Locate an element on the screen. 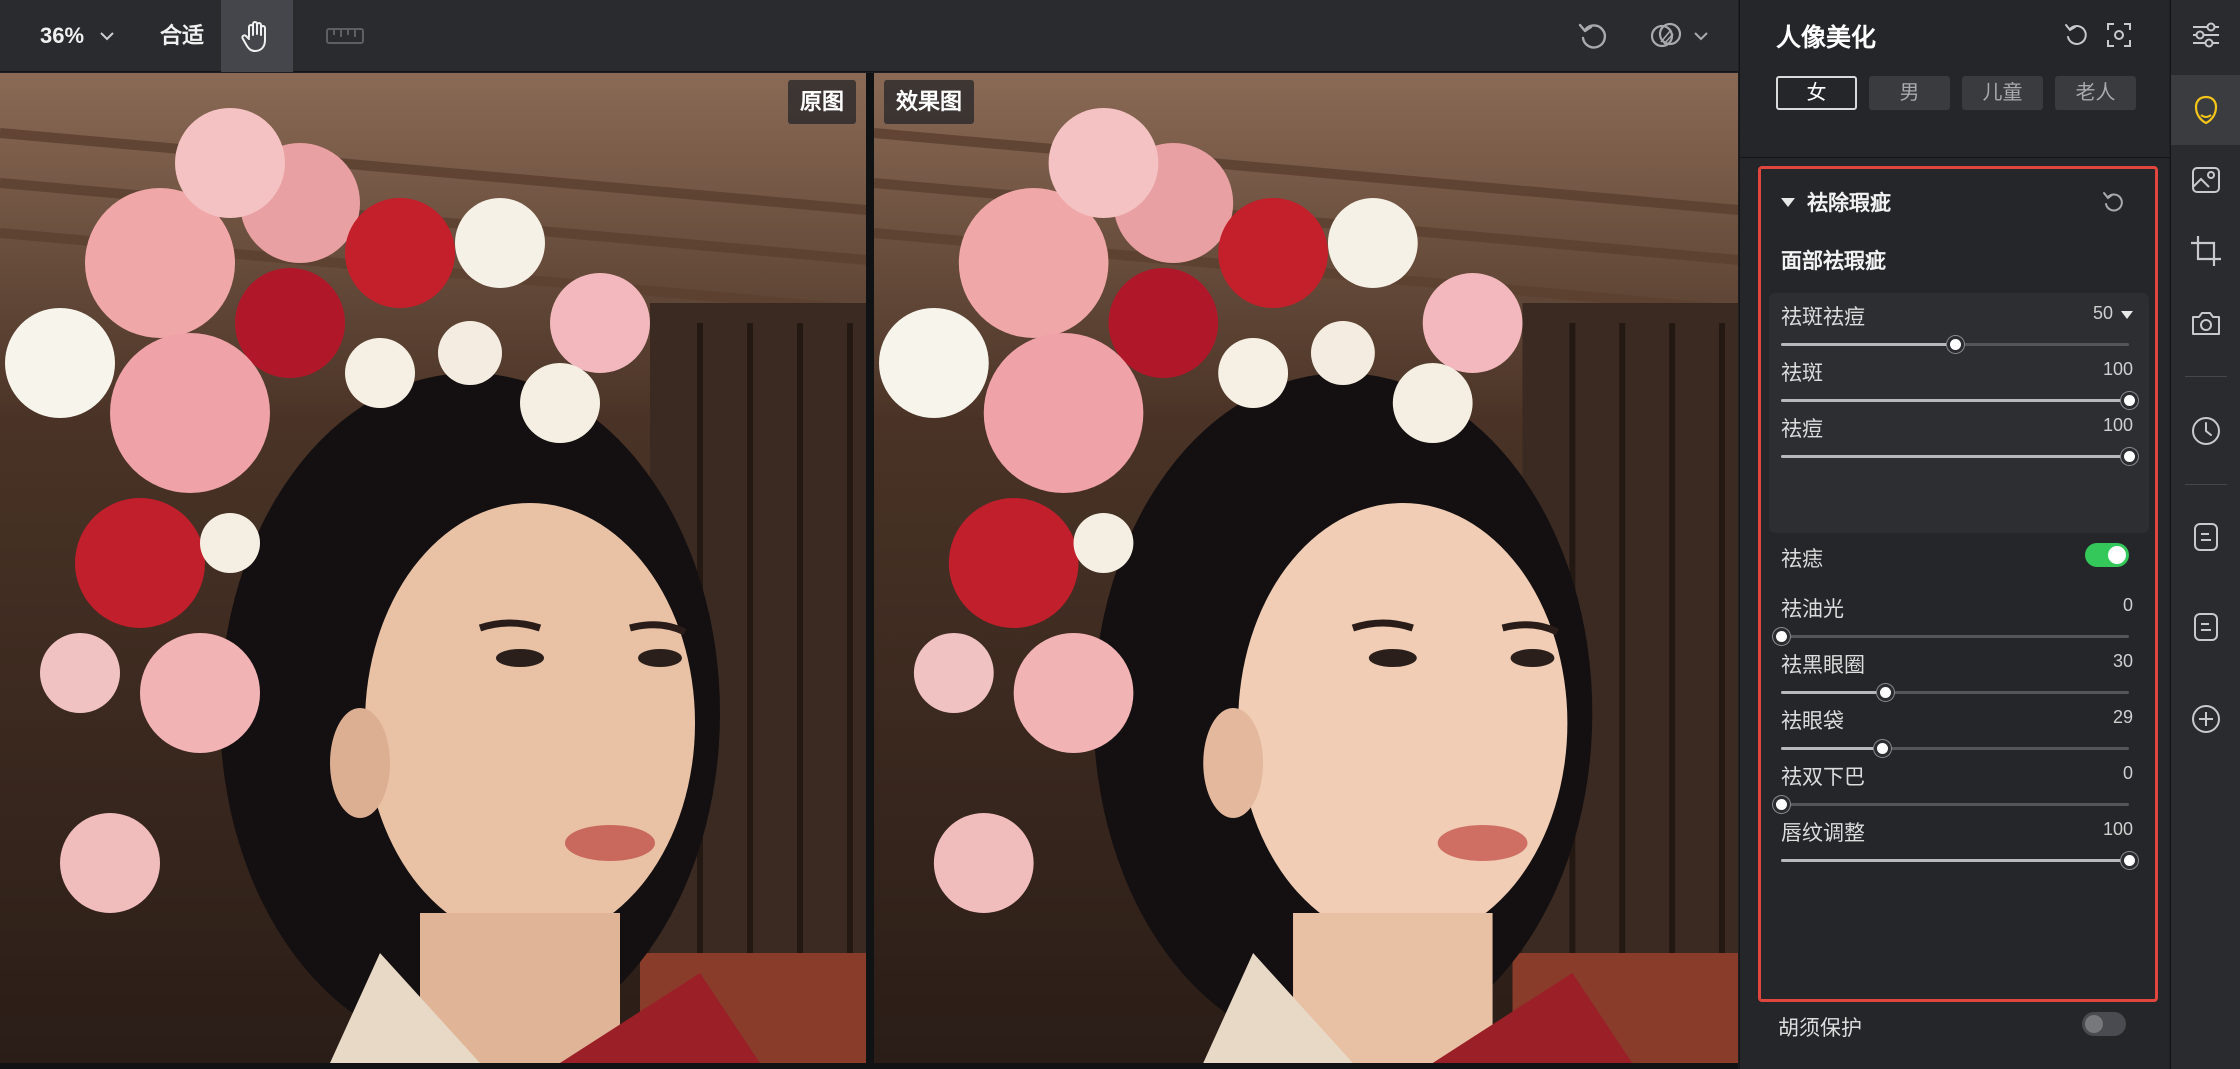 The width and height of the screenshot is (2240, 1069). slider-label: 祛双下巴 is located at coordinates (1823, 777).